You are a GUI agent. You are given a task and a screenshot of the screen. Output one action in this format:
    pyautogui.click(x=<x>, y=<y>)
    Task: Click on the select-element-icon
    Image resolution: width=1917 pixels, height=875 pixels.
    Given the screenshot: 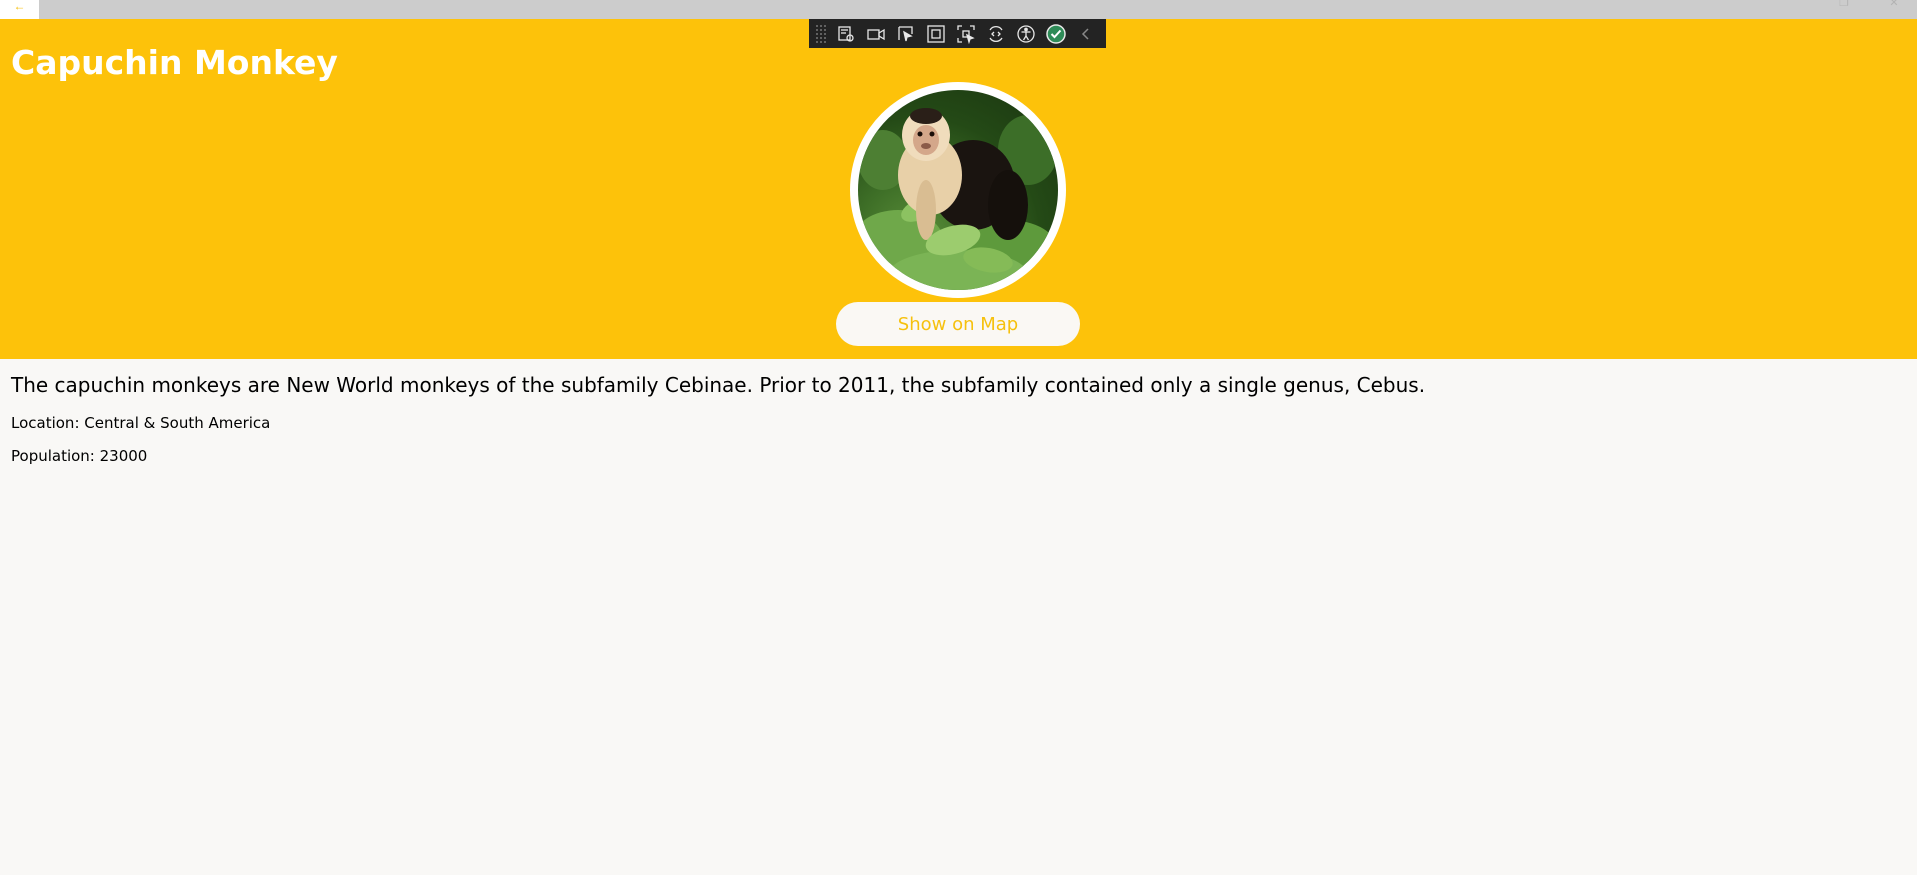 What is the action you would take?
    pyautogui.click(x=906, y=33)
    